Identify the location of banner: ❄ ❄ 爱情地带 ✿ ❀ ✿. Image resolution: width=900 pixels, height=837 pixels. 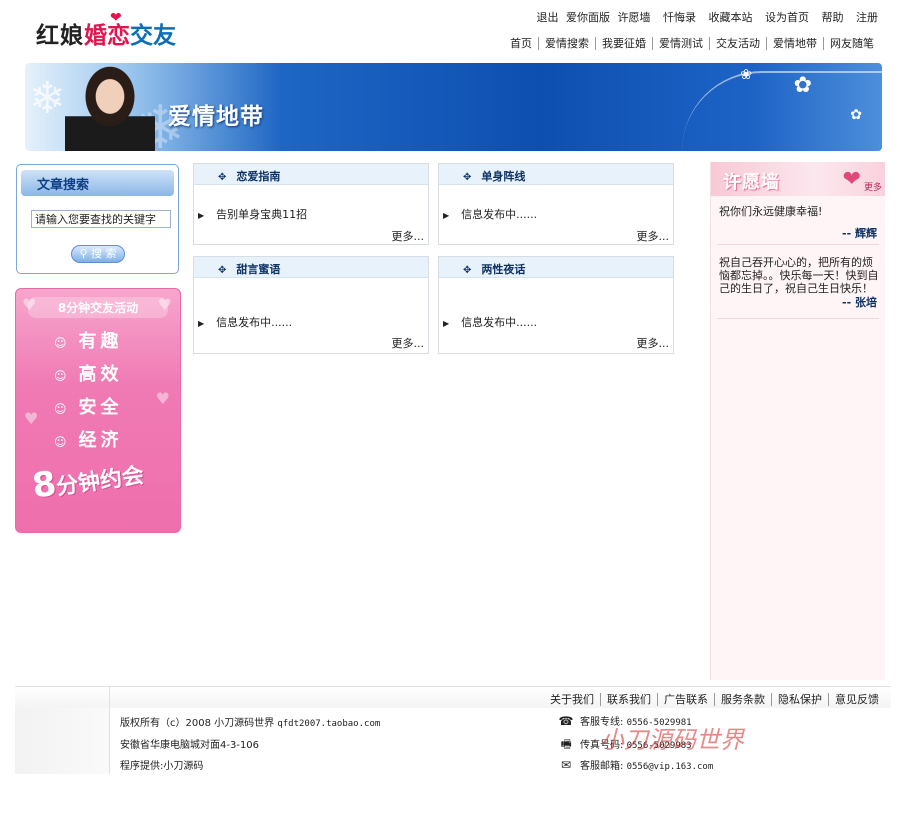
(453, 107).